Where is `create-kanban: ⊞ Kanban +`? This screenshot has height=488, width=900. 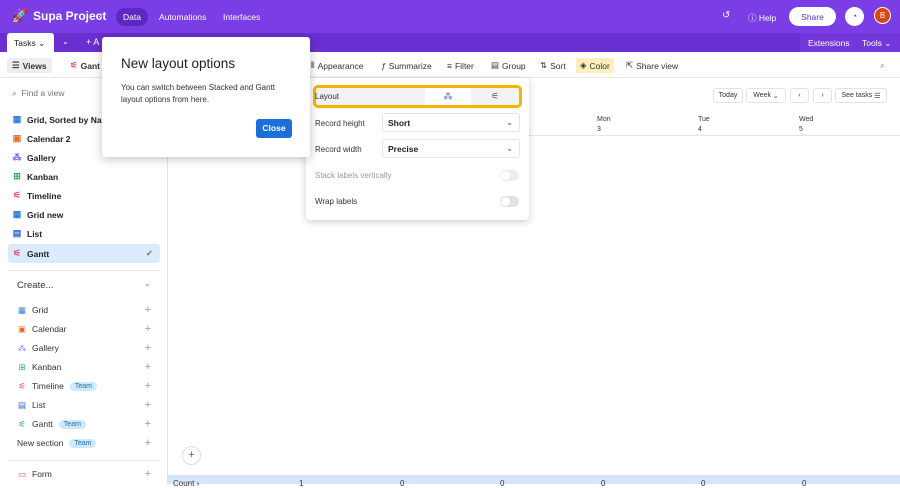
create-kanban: ⊞ Kanban + is located at coordinates (87, 367).